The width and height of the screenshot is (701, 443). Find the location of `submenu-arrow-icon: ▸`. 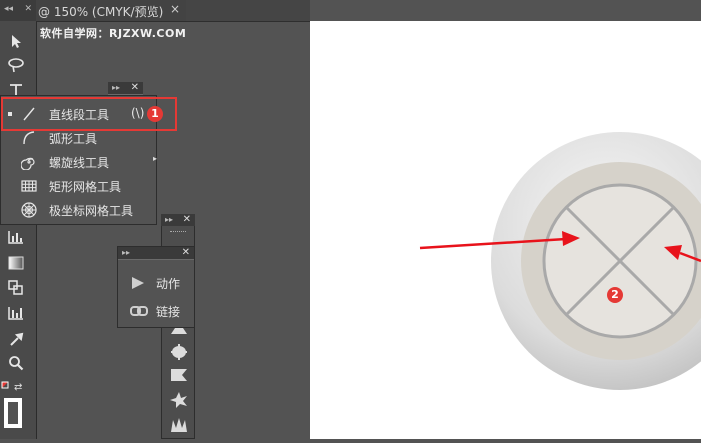

submenu-arrow-icon: ▸ is located at coordinates (155, 158).